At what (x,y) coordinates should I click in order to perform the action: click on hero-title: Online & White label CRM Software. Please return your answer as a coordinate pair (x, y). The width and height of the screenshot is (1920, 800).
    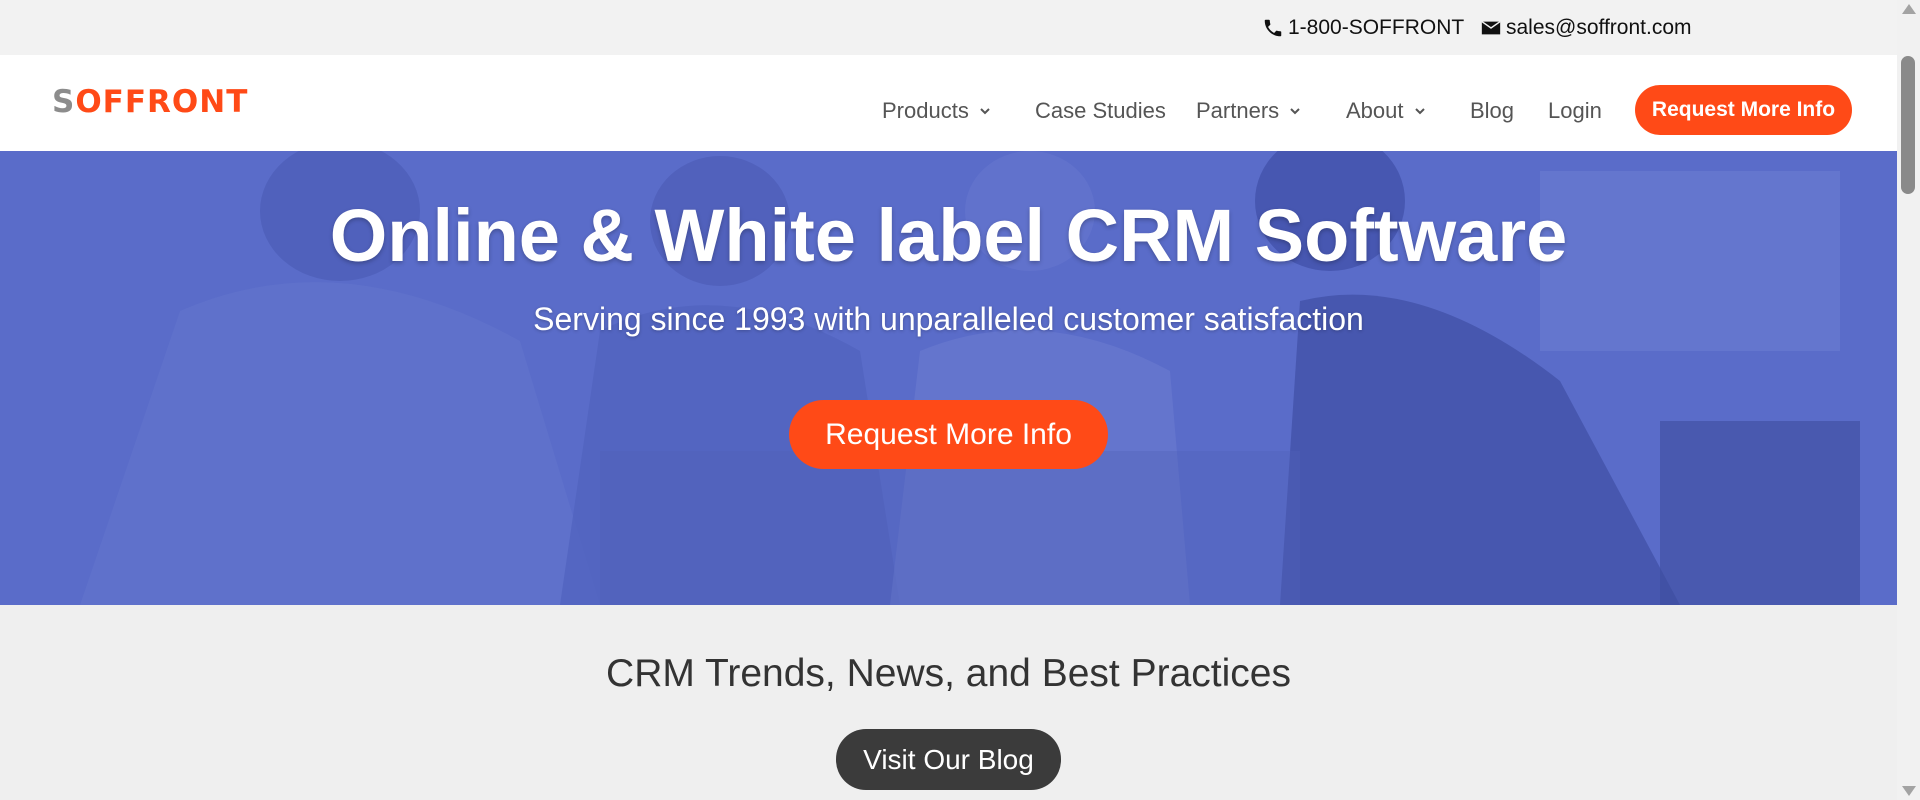
    Looking at the image, I should click on (948, 235).